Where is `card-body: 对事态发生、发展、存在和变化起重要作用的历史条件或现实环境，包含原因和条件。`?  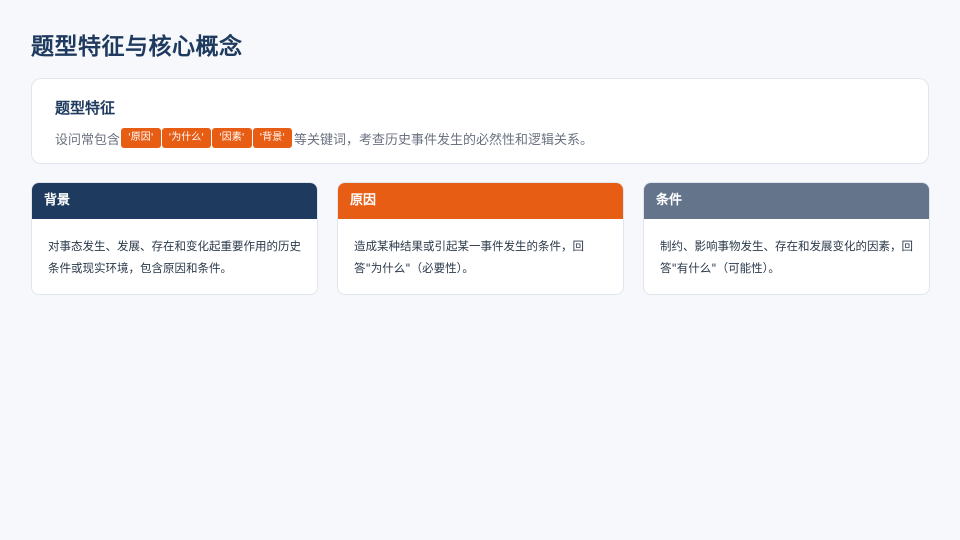
card-body: 对事态发生、发展、存在和变化起重要作用的历史条件或现实环境，包含原因和条件。 is located at coordinates (174, 257).